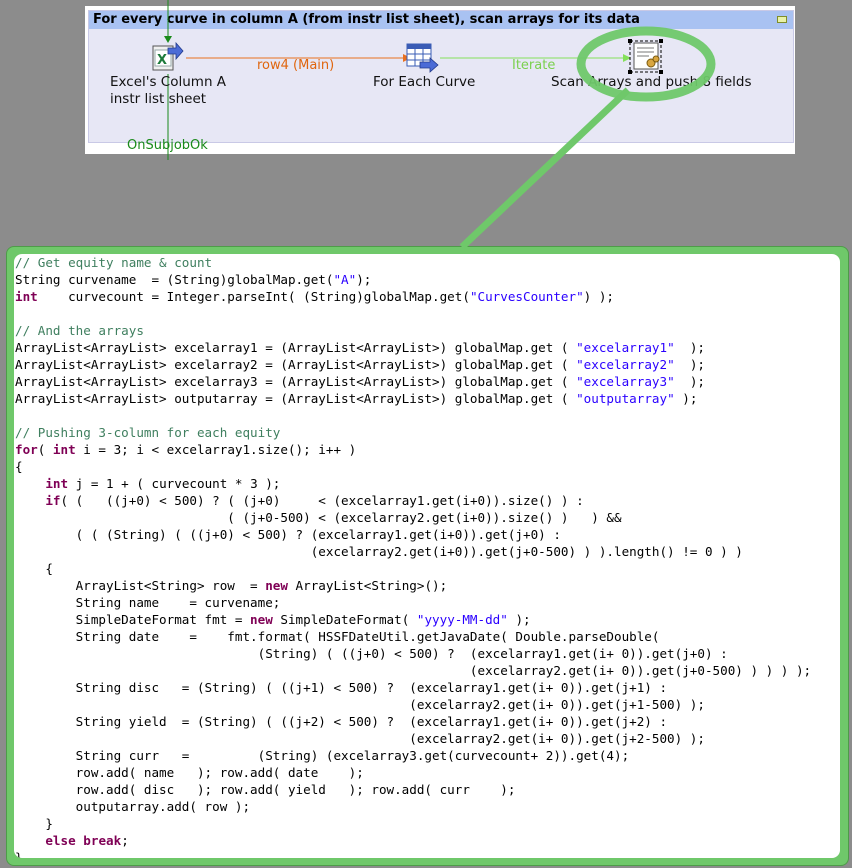 Image resolution: width=852 pixels, height=868 pixels. Describe the element at coordinates (125, 840) in the screenshot. I see `code-token: ;` at that location.